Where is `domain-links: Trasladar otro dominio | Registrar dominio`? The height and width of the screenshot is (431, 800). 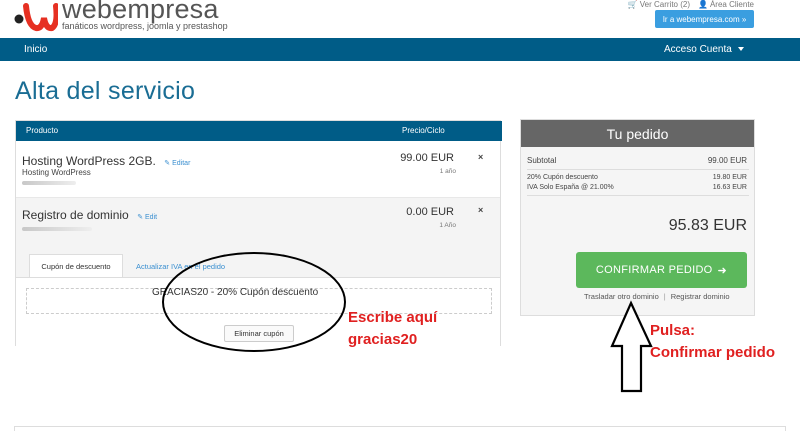 domain-links: Trasladar otro dominio | Registrar dominio is located at coordinates (657, 296).